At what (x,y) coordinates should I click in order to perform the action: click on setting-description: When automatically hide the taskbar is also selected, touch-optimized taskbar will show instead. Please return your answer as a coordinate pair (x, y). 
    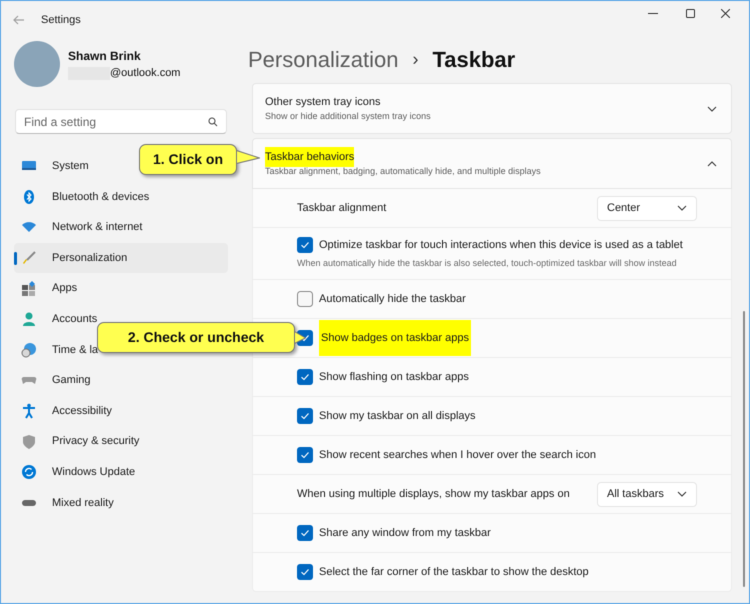
    Looking at the image, I should click on (487, 263).